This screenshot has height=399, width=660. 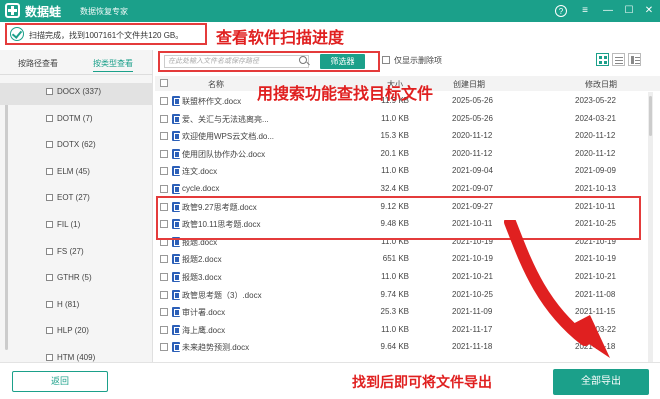 I want to click on annotation-progress: 查看软件扫描进度, so click(x=280, y=38).